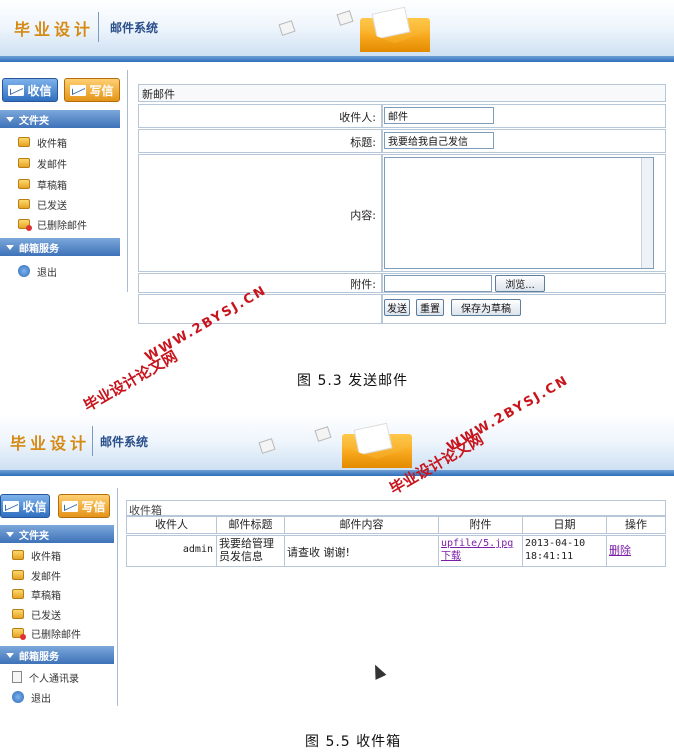 This screenshot has width=674, height=754. What do you see at coordinates (439, 115) in the screenshot?
I see `to-input` at bounding box center [439, 115].